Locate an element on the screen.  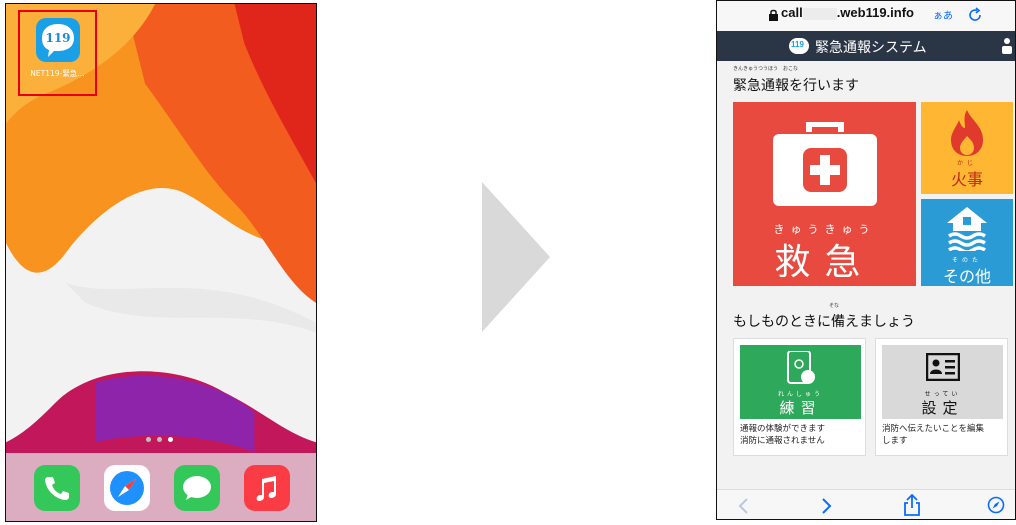
forward-icon is located at coordinates (827, 506).